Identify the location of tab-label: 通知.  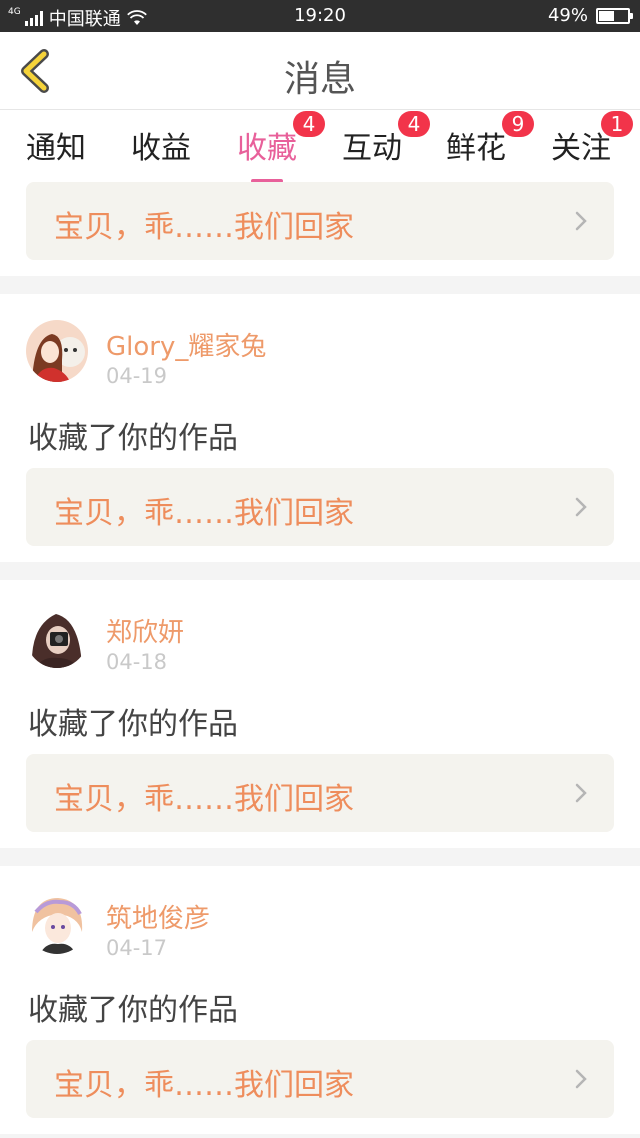
(56, 148).